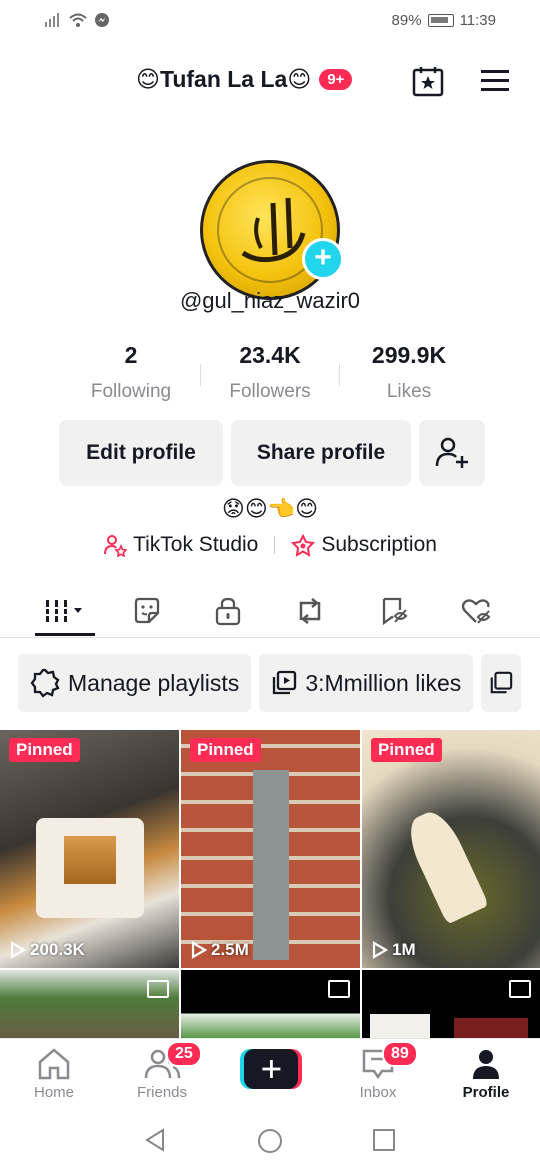 This screenshot has width=540, height=1170. I want to click on video-thumbnail: Pinned 2.5M, so click(270, 849).